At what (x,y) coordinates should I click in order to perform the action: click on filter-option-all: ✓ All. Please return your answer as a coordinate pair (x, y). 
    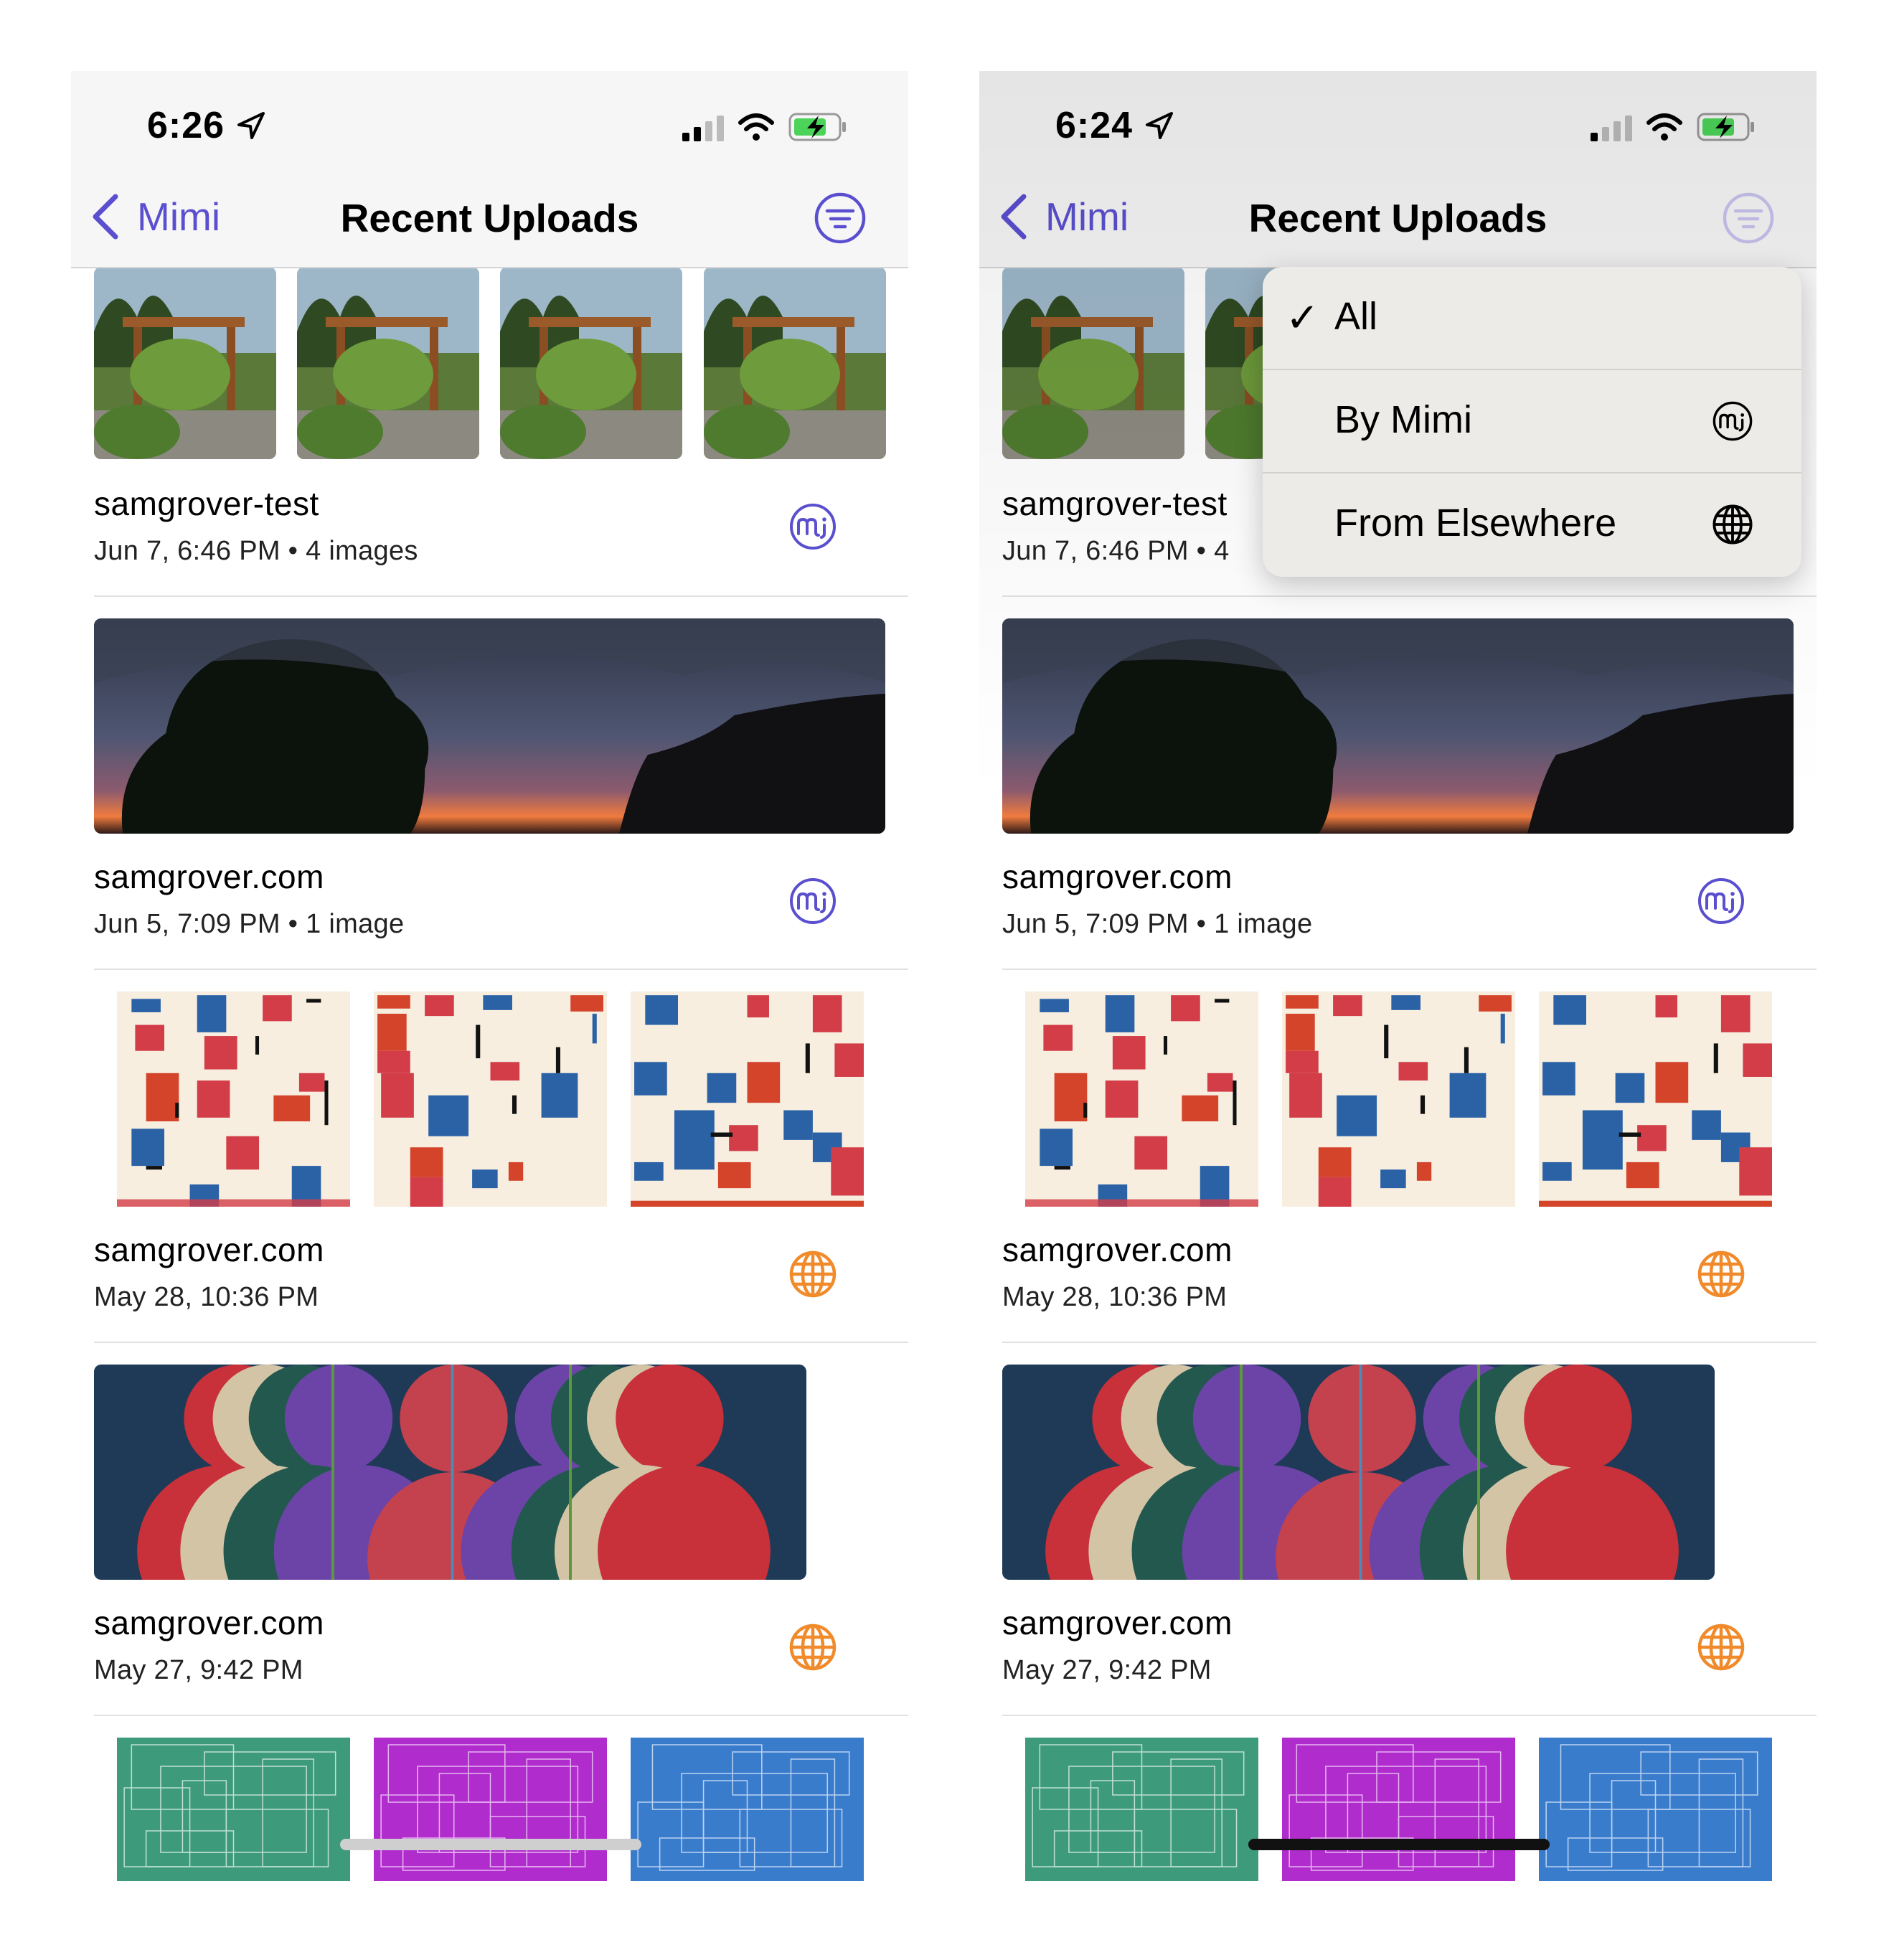
    Looking at the image, I should click on (1532, 318).